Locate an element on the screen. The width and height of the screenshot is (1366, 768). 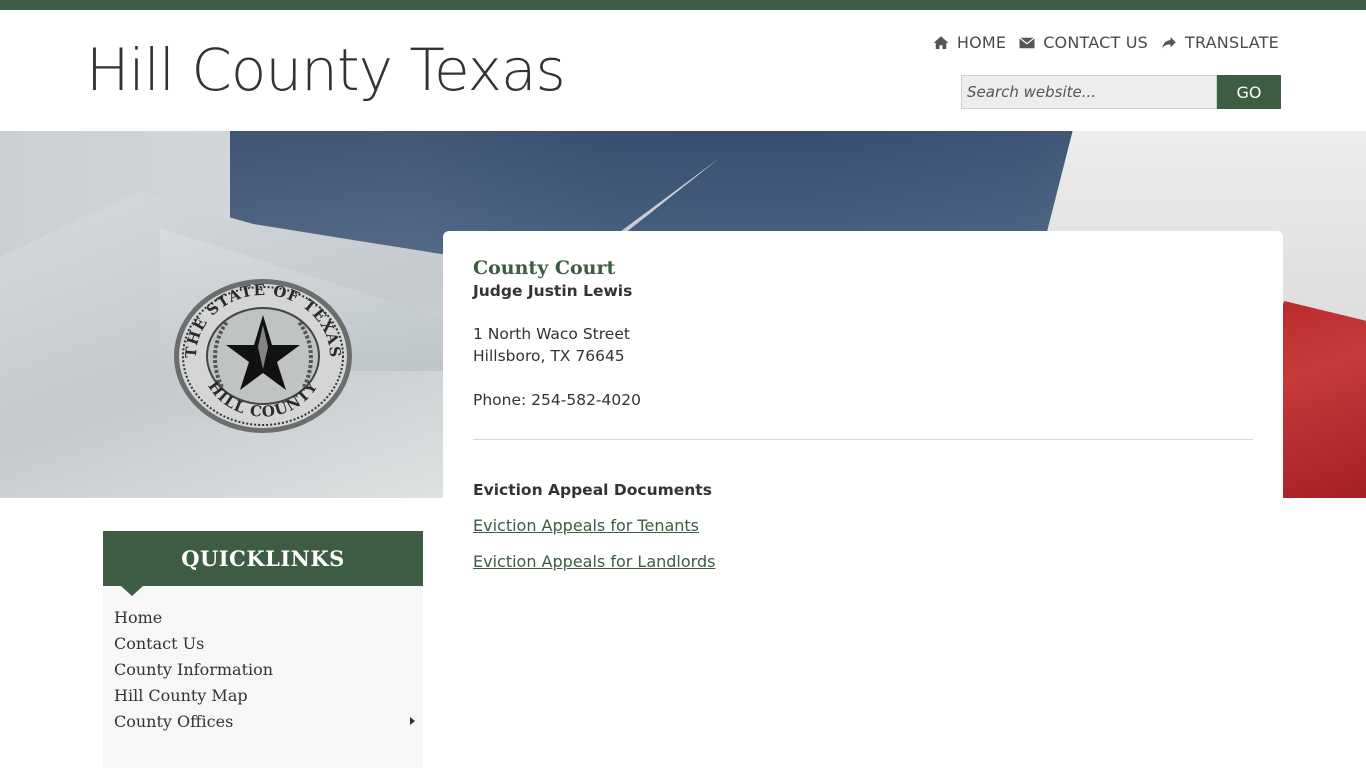
page-heading: County Court is located at coordinates (544, 268).